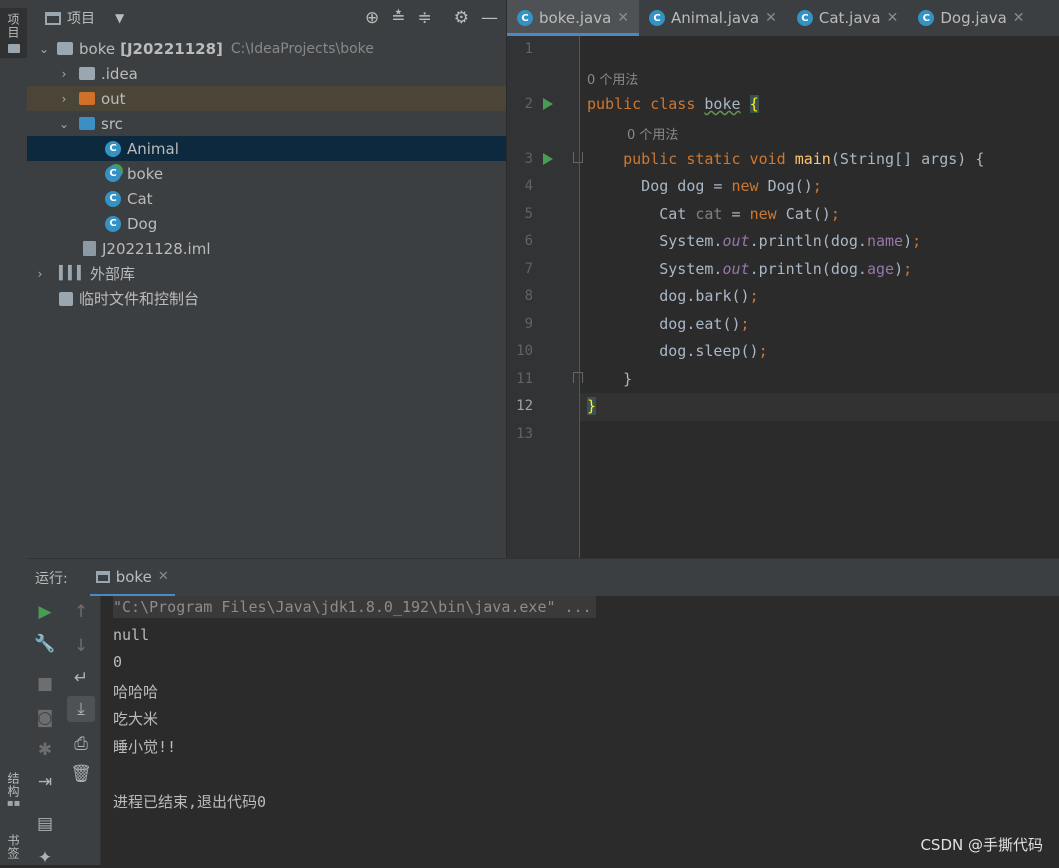 Image resolution: width=1059 pixels, height=868 pixels. I want to click on tree-item-cat: C Cat, so click(266, 198).